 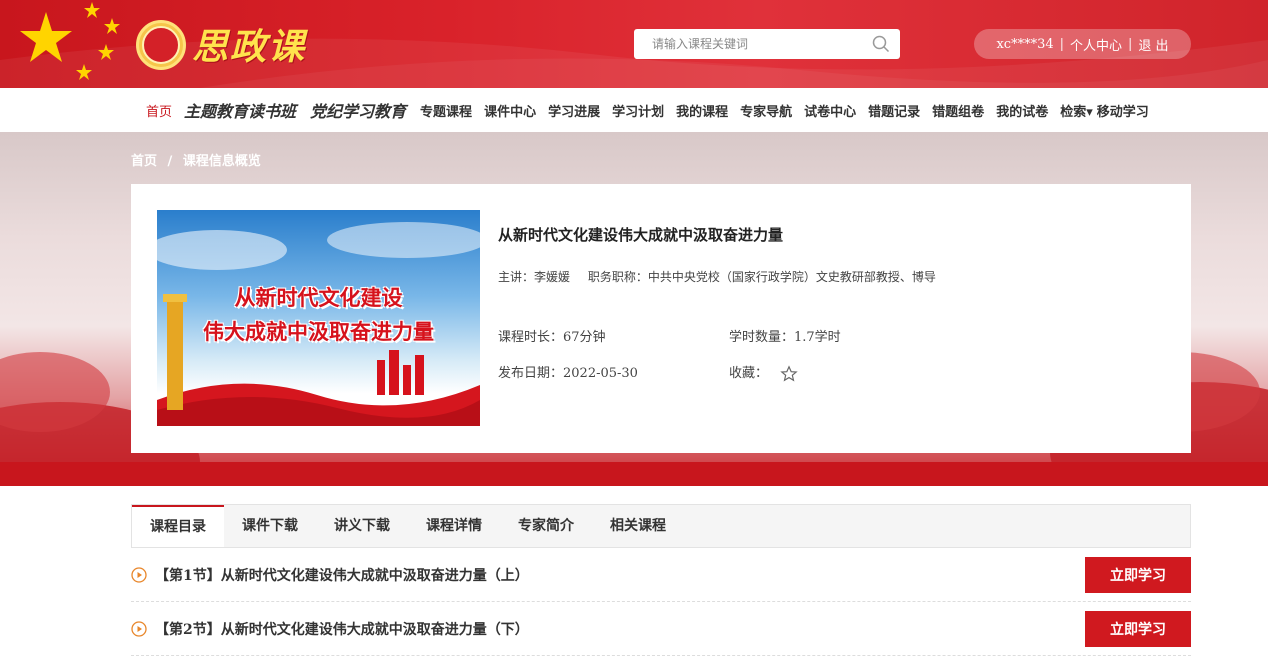 I want to click on course-credits: 学时数量：1.7学时, so click(x=785, y=337).